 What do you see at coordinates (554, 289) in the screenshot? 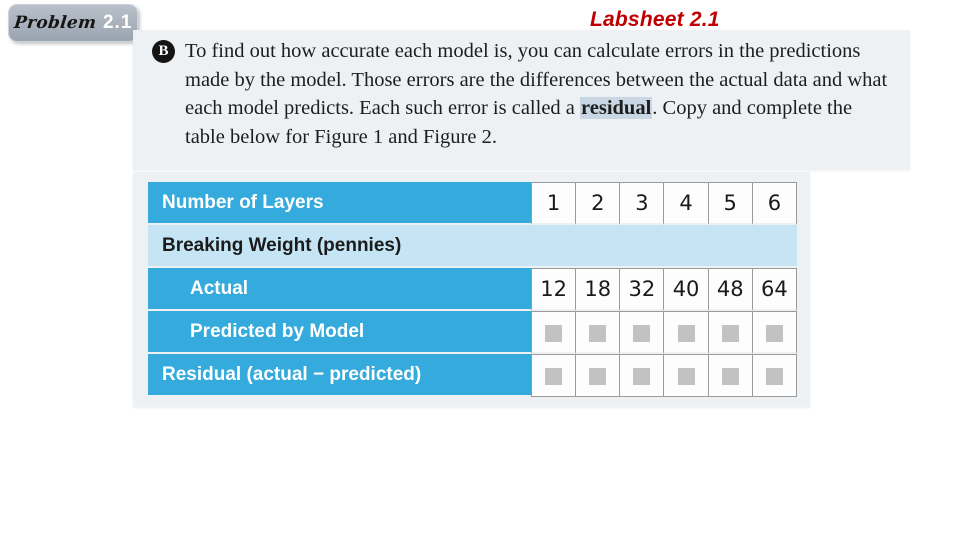
I see `cell-actual-1: 12` at bounding box center [554, 289].